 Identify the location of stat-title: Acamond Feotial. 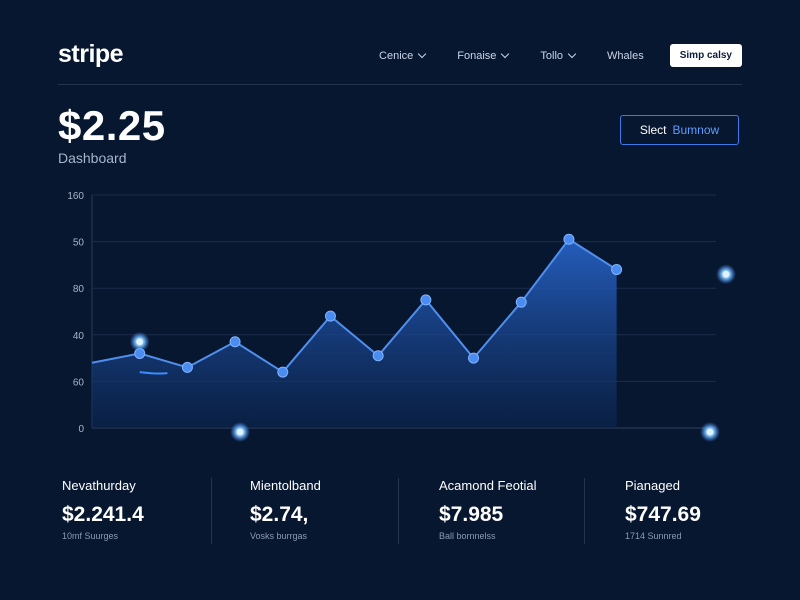
(488, 485).